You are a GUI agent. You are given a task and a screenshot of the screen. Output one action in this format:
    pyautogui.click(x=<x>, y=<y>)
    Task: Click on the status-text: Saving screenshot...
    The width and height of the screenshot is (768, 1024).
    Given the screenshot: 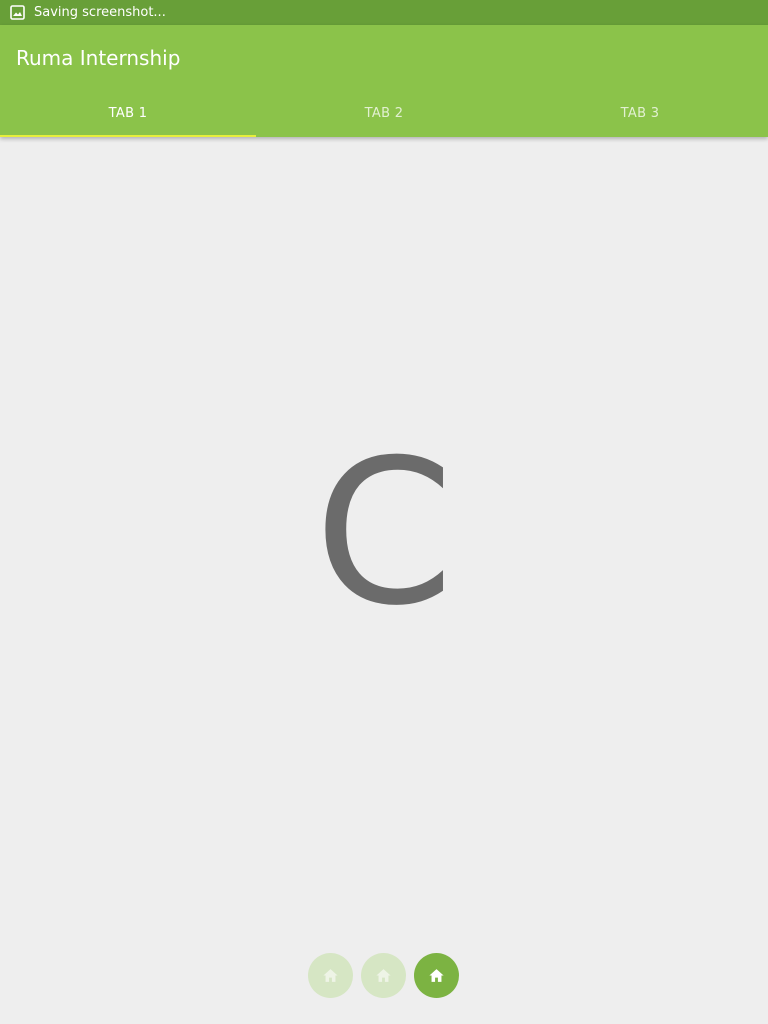 What is the action you would take?
    pyautogui.click(x=100, y=12)
    